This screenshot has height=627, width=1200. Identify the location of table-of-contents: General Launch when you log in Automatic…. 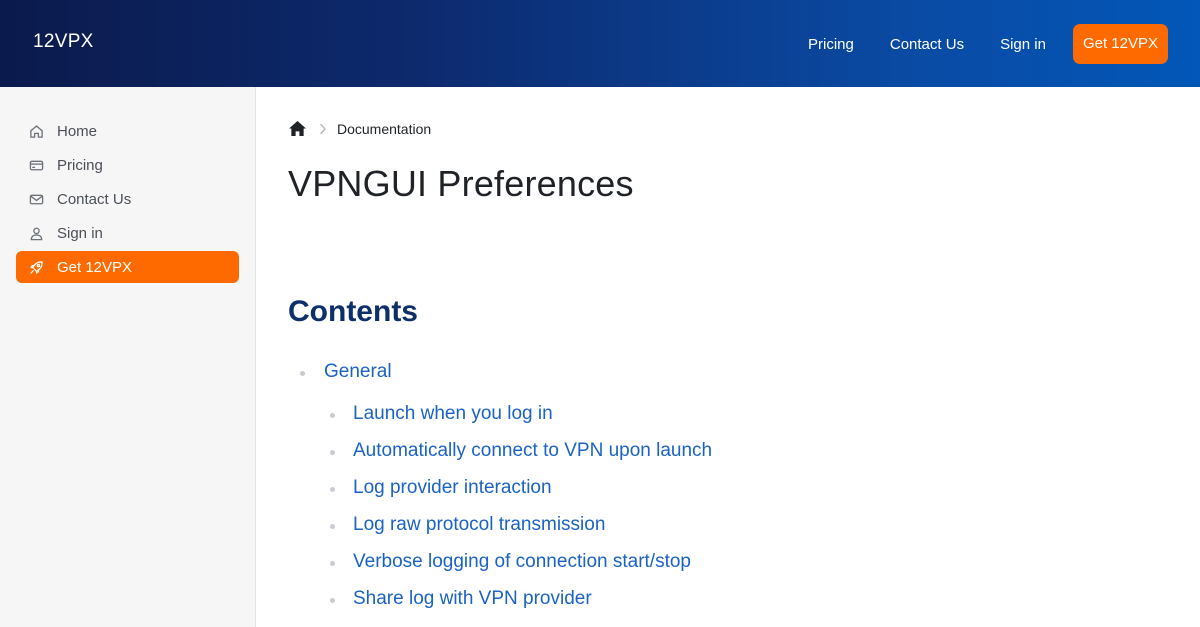
(500, 493).